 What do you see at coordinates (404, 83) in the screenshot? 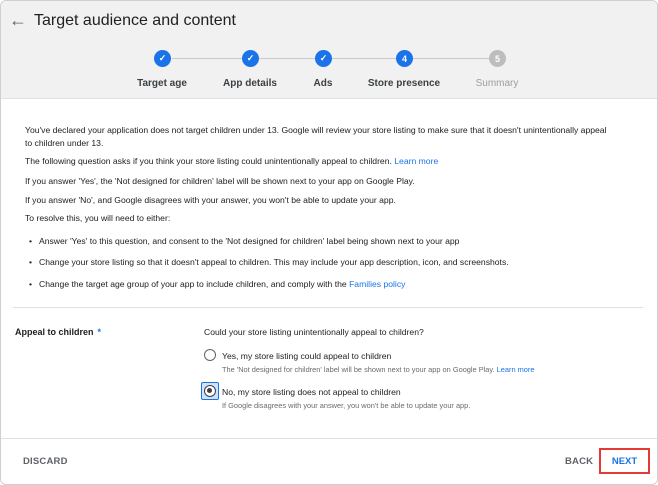
I see `step-label-store-presence: Store presence` at bounding box center [404, 83].